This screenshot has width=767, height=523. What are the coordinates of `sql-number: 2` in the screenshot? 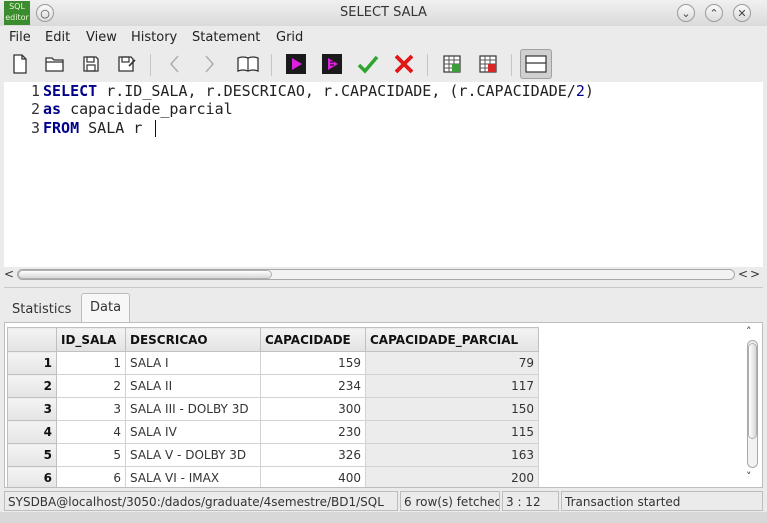 It's located at (580, 91).